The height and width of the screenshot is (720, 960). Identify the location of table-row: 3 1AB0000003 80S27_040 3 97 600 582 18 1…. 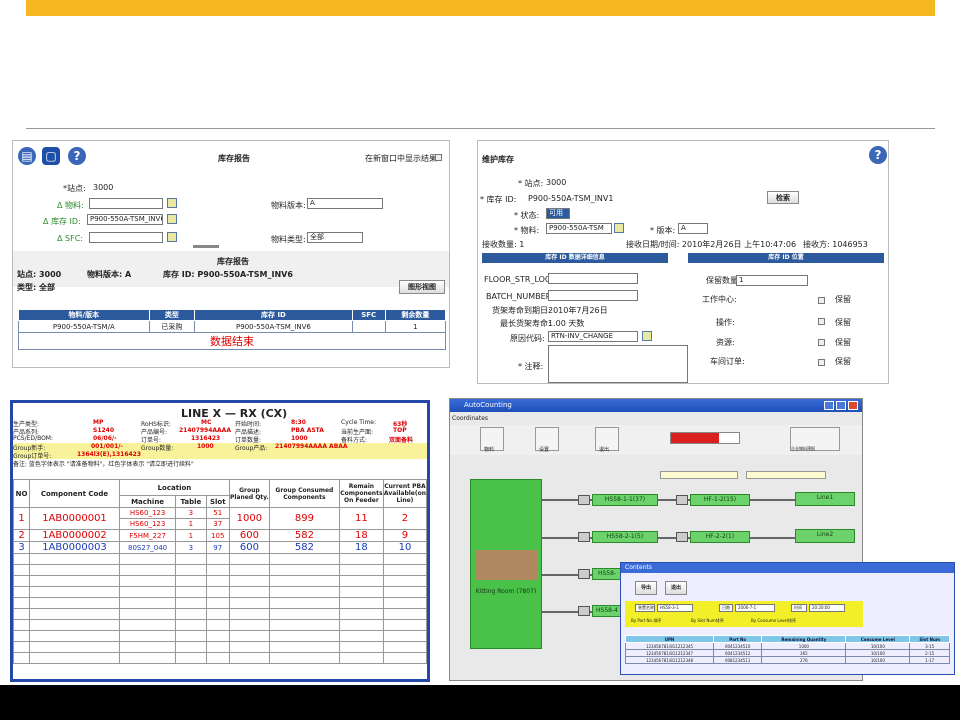
(220, 547).